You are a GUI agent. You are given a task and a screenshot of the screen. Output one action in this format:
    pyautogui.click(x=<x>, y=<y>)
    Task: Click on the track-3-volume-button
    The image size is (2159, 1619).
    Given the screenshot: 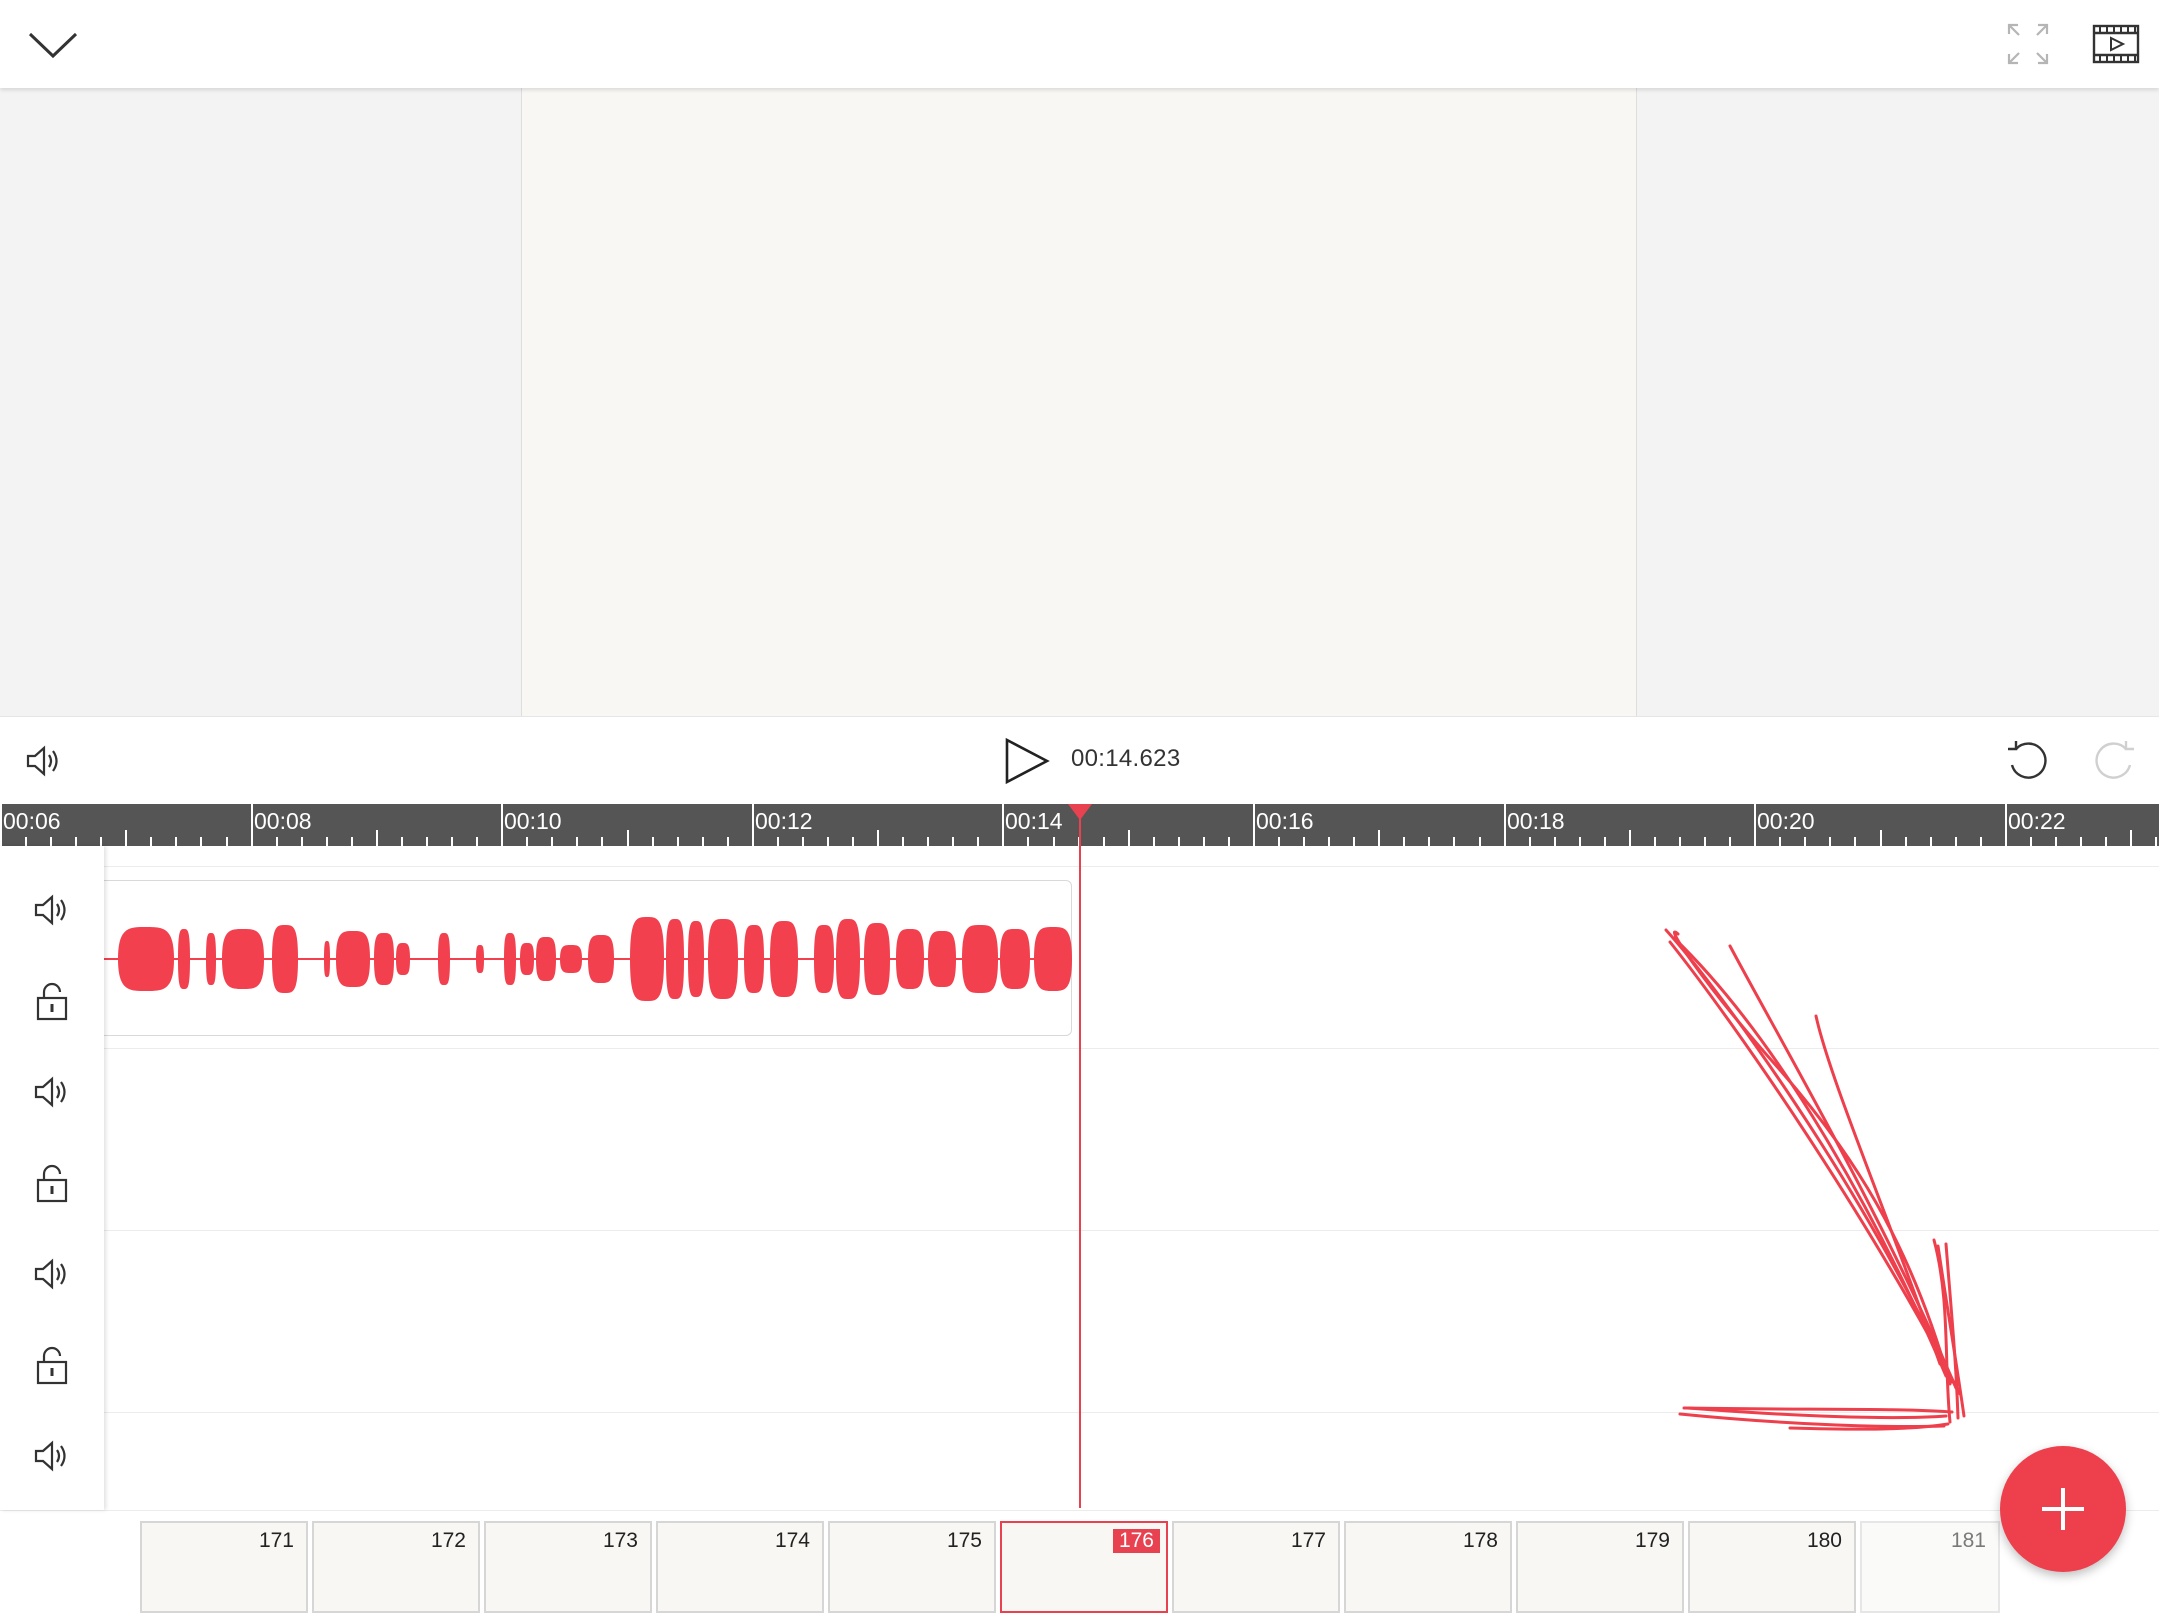 What is the action you would take?
    pyautogui.click(x=52, y=1274)
    